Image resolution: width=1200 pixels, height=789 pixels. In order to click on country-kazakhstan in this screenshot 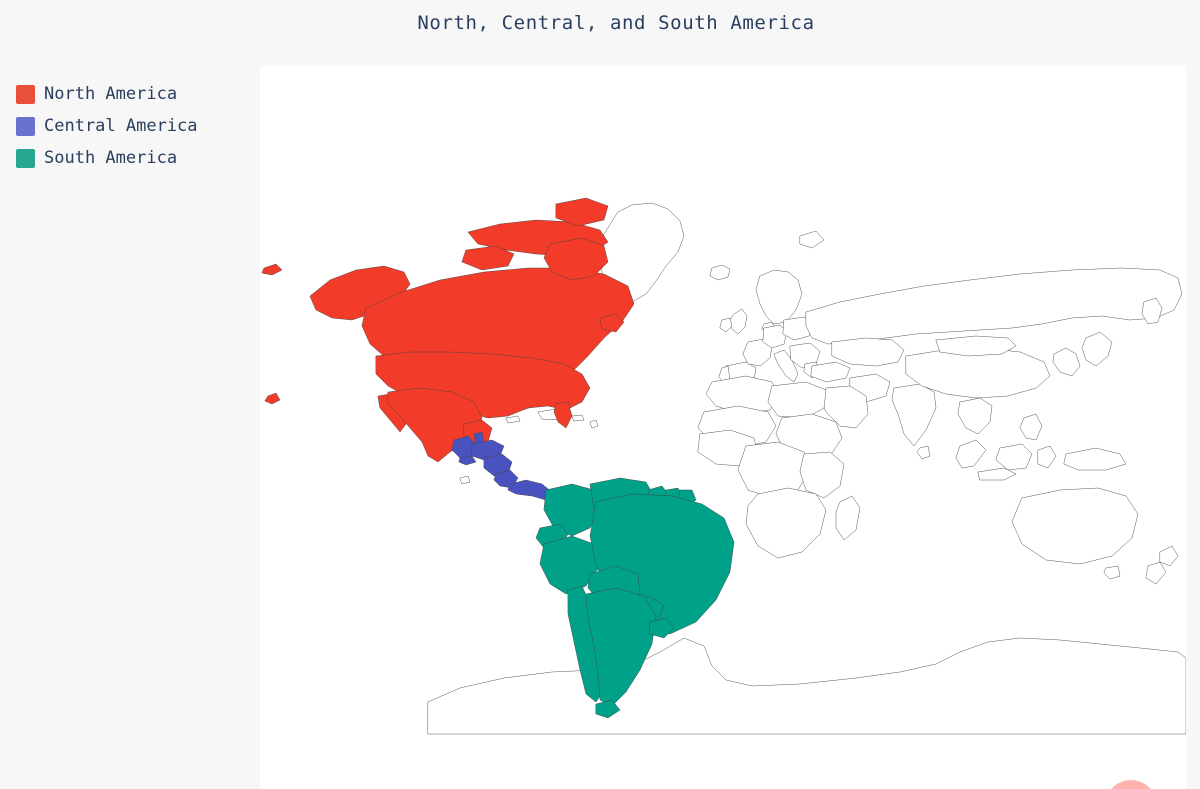, I will do `click(868, 352)`.